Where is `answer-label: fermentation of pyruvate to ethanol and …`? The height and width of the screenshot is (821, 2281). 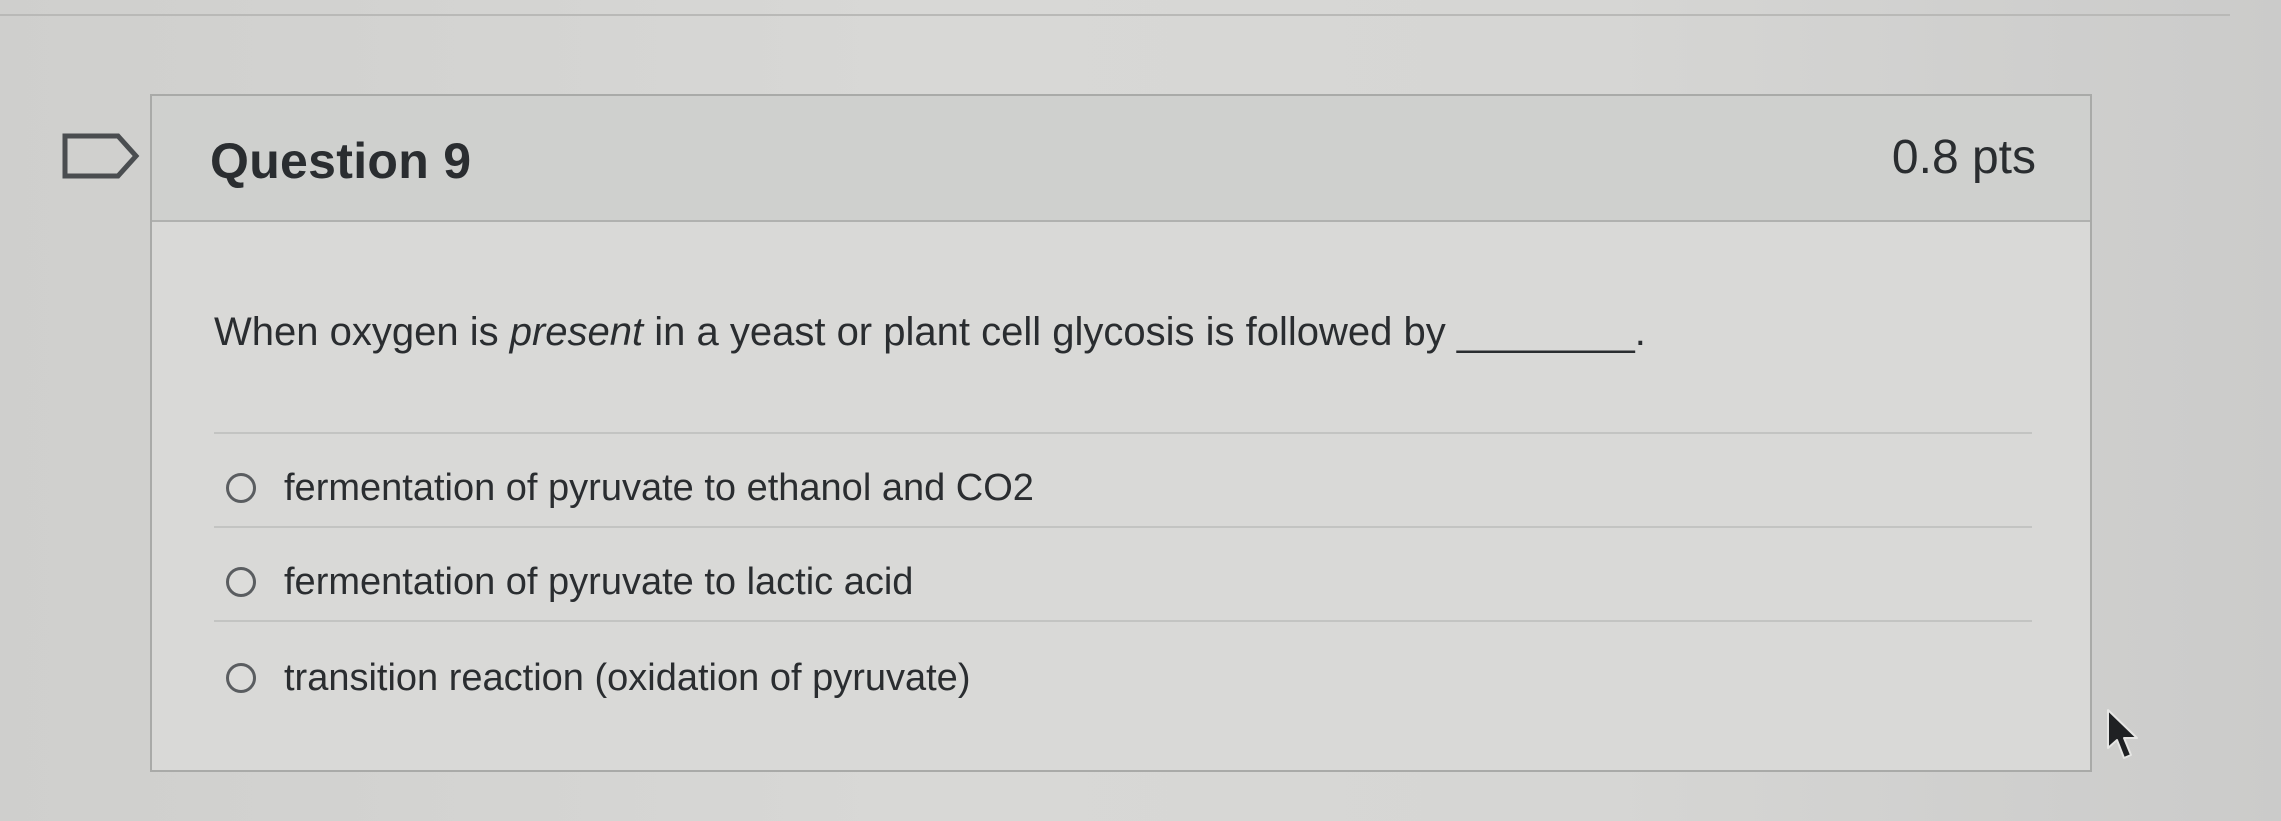
answer-label: fermentation of pyruvate to ethanol and … is located at coordinates (659, 487).